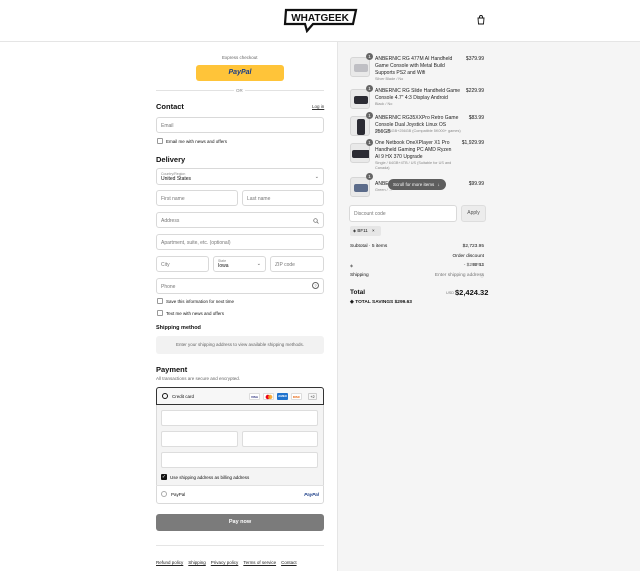 The width and height of the screenshot is (640, 571). What do you see at coordinates (417, 248) in the screenshot?
I see `subtotal-row: Subtotal · 5 items $2,723.95` at bounding box center [417, 248].